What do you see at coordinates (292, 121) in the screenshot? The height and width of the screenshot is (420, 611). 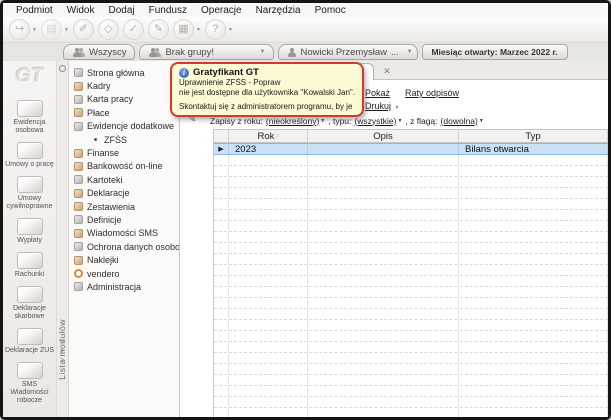 I see `filter-dropdown-link: (nieokreślony)` at bounding box center [292, 121].